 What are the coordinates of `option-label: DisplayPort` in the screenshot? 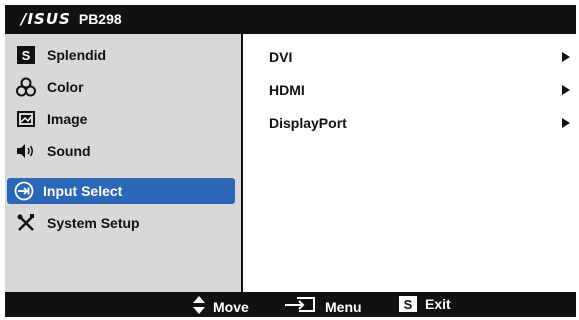 It's located at (308, 123).